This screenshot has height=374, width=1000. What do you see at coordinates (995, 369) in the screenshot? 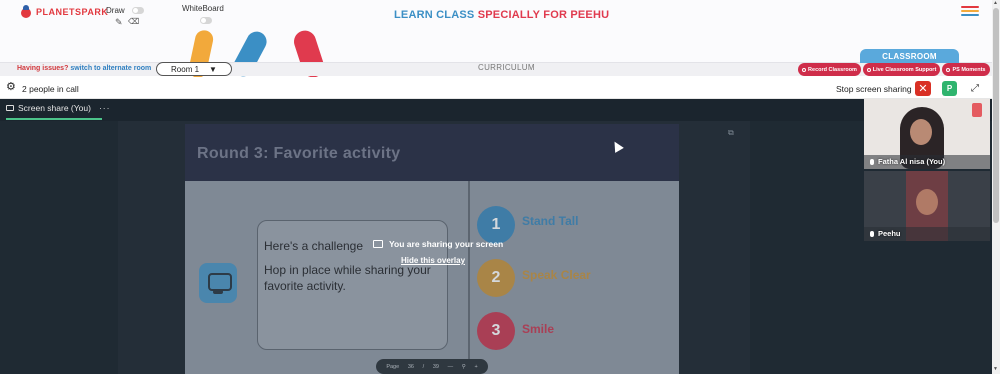
I see `scroll-down-arrow-icon: ▼` at bounding box center [995, 369].